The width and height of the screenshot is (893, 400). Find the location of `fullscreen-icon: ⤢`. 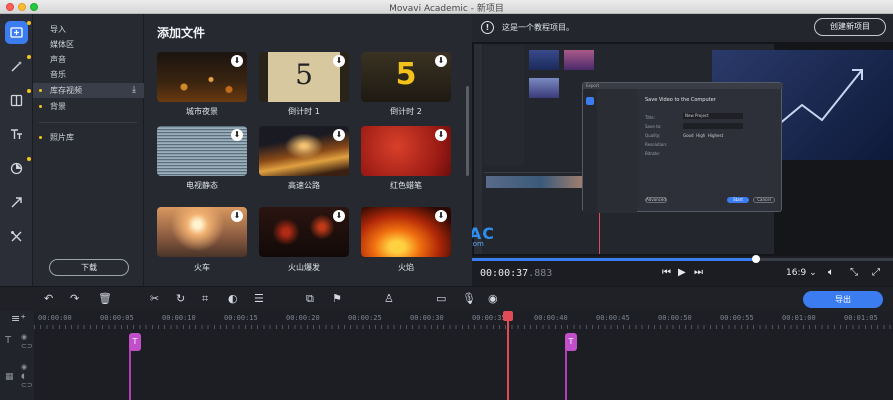

fullscreen-icon: ⤢ is located at coordinates (876, 272).